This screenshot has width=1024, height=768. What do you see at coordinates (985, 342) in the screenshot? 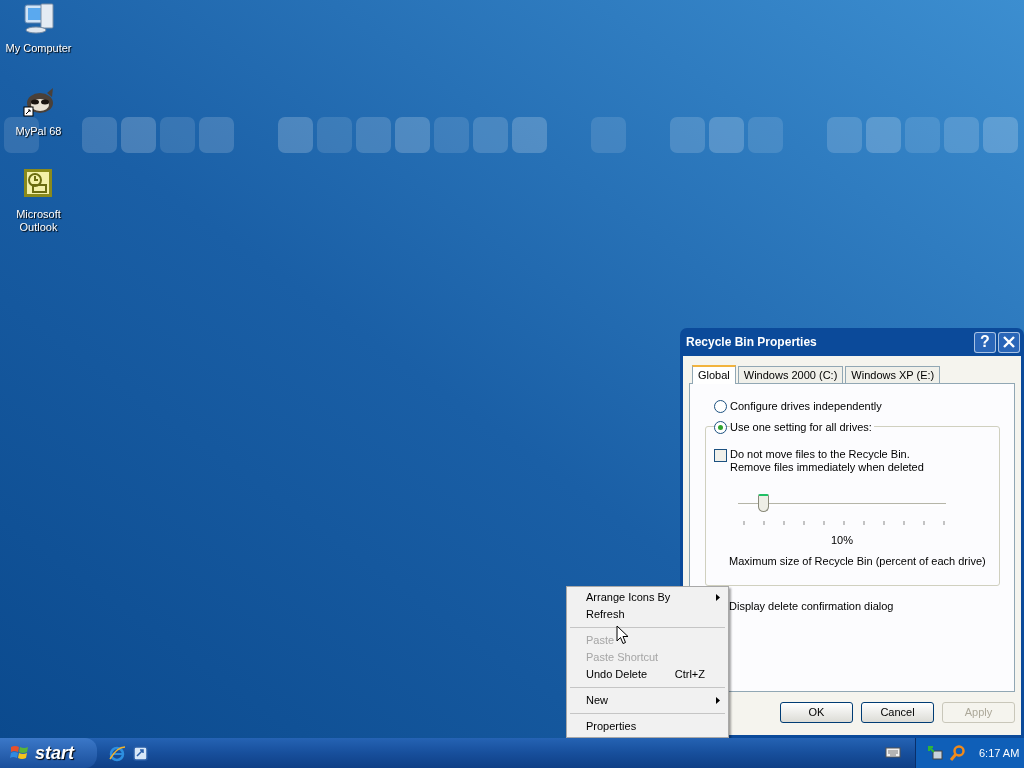
I see `help-button: ?` at bounding box center [985, 342].